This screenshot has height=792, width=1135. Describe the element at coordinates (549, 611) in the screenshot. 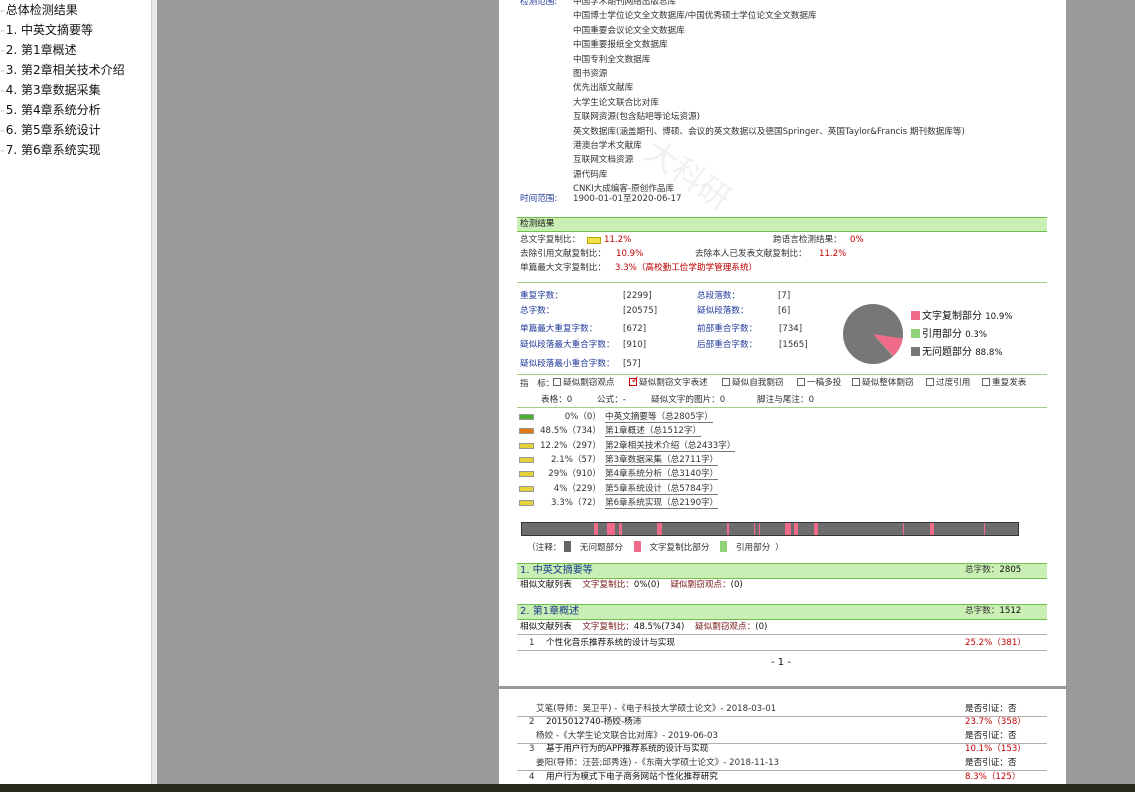

I see `section-2-title: 2. 第1章概述` at that location.